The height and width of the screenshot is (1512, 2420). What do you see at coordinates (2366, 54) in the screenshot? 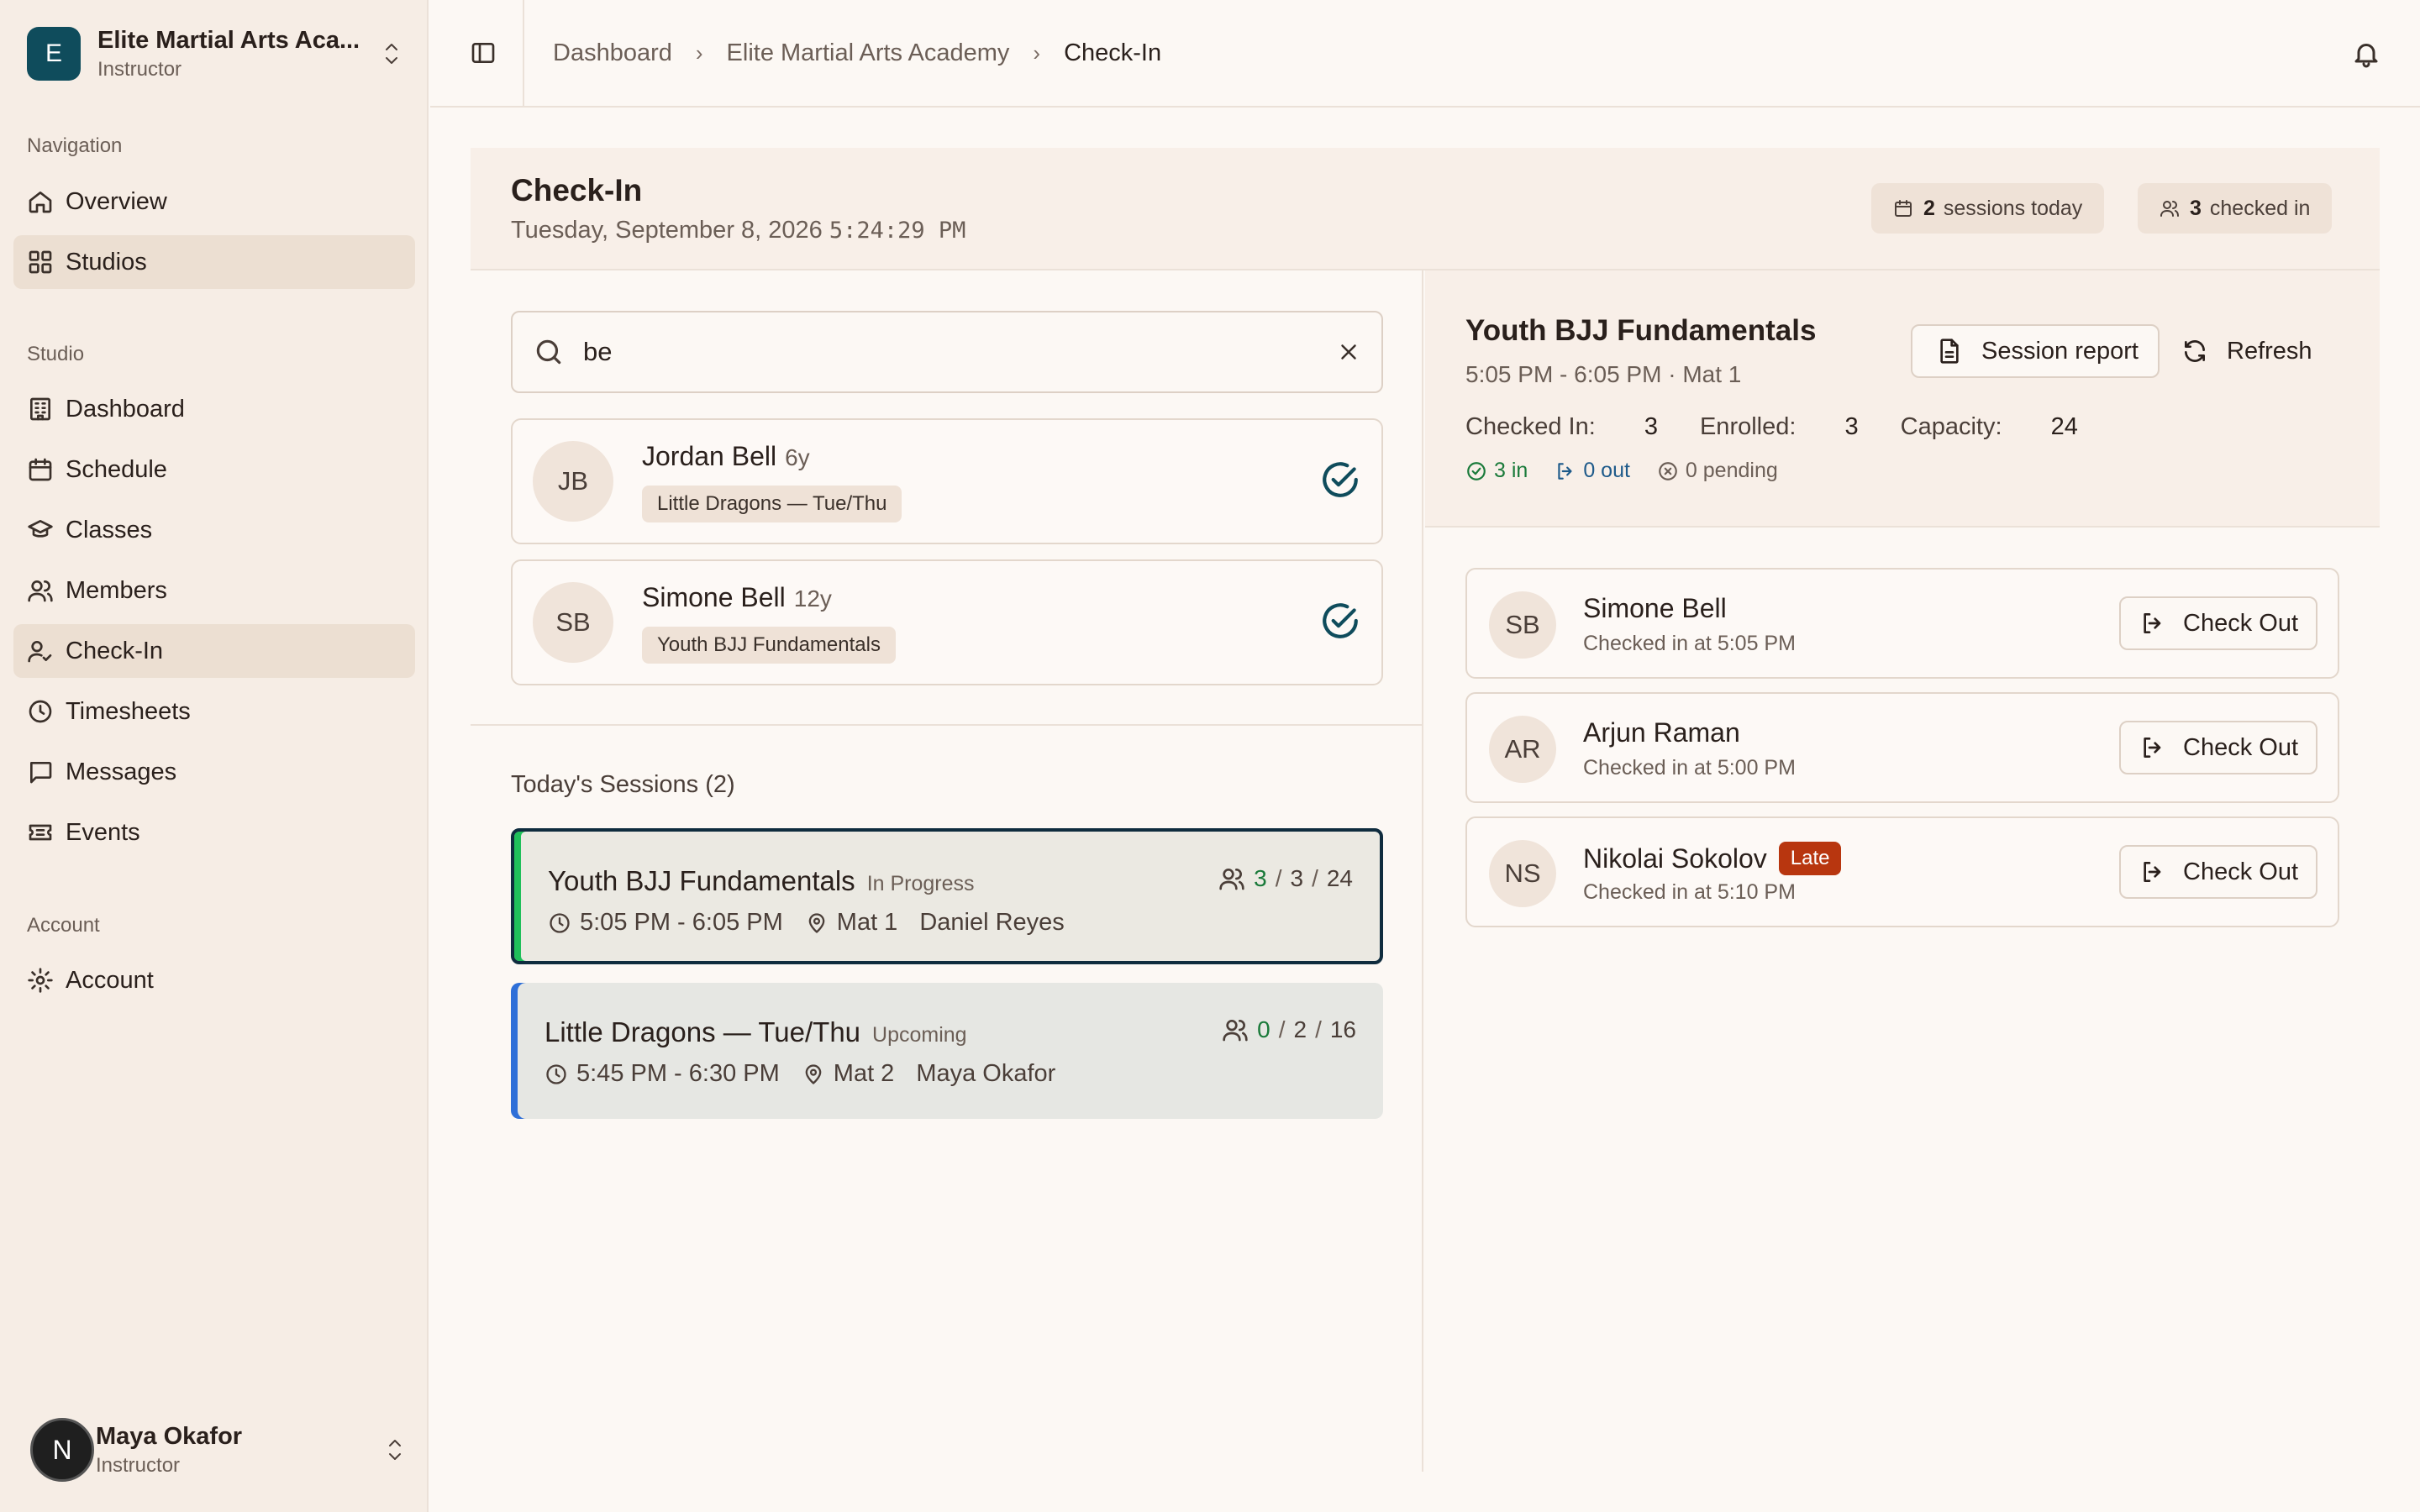
I see `bell-icon` at bounding box center [2366, 54].